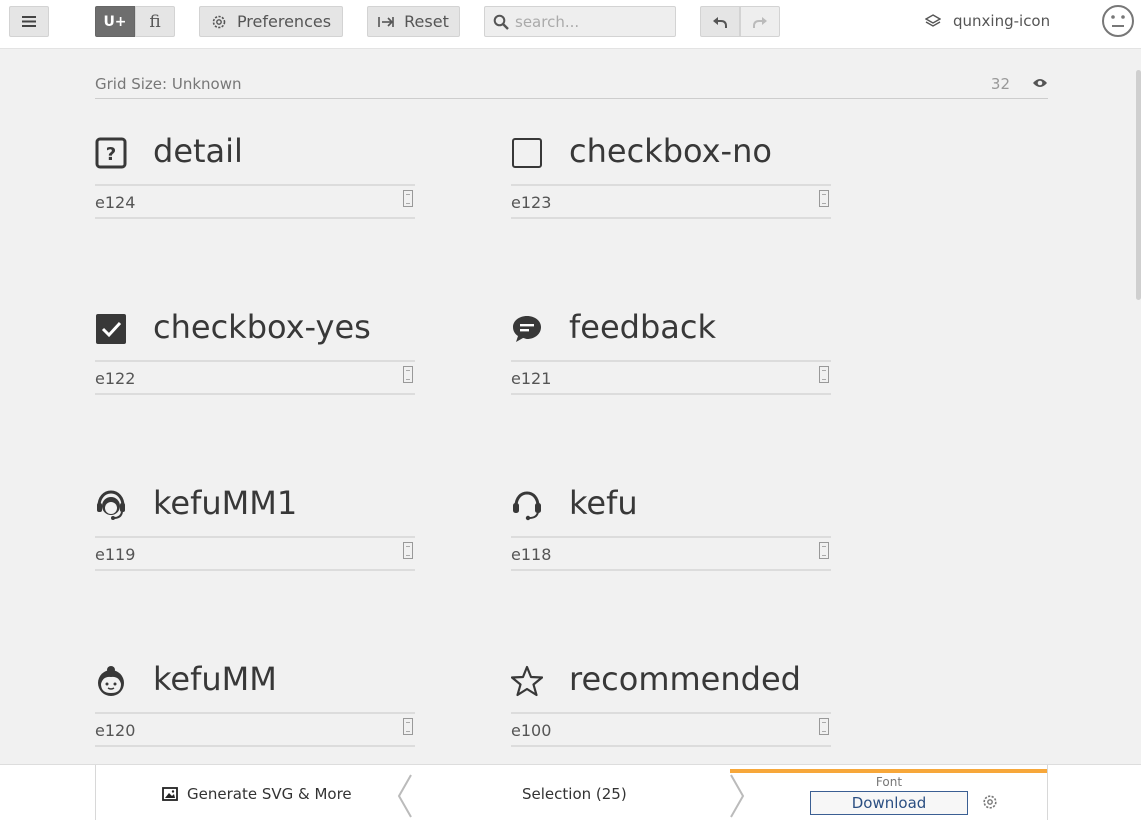  What do you see at coordinates (1138, 185) in the screenshot?
I see `vertical-scrollbar` at bounding box center [1138, 185].